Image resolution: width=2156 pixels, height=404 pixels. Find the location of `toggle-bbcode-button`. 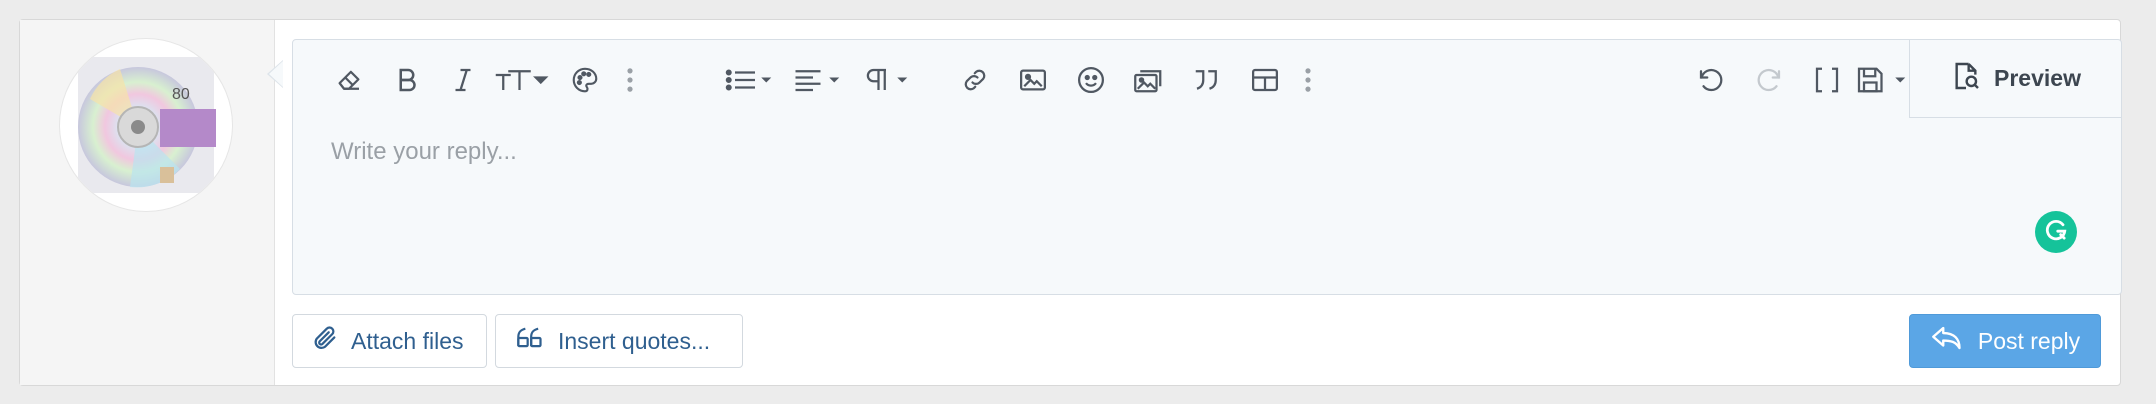

toggle-bbcode-button is located at coordinates (1827, 80).